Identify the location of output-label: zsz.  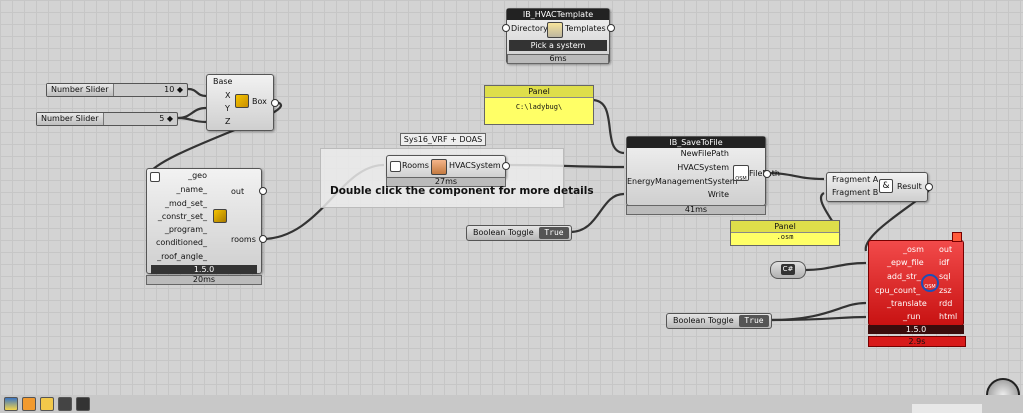
(945, 290).